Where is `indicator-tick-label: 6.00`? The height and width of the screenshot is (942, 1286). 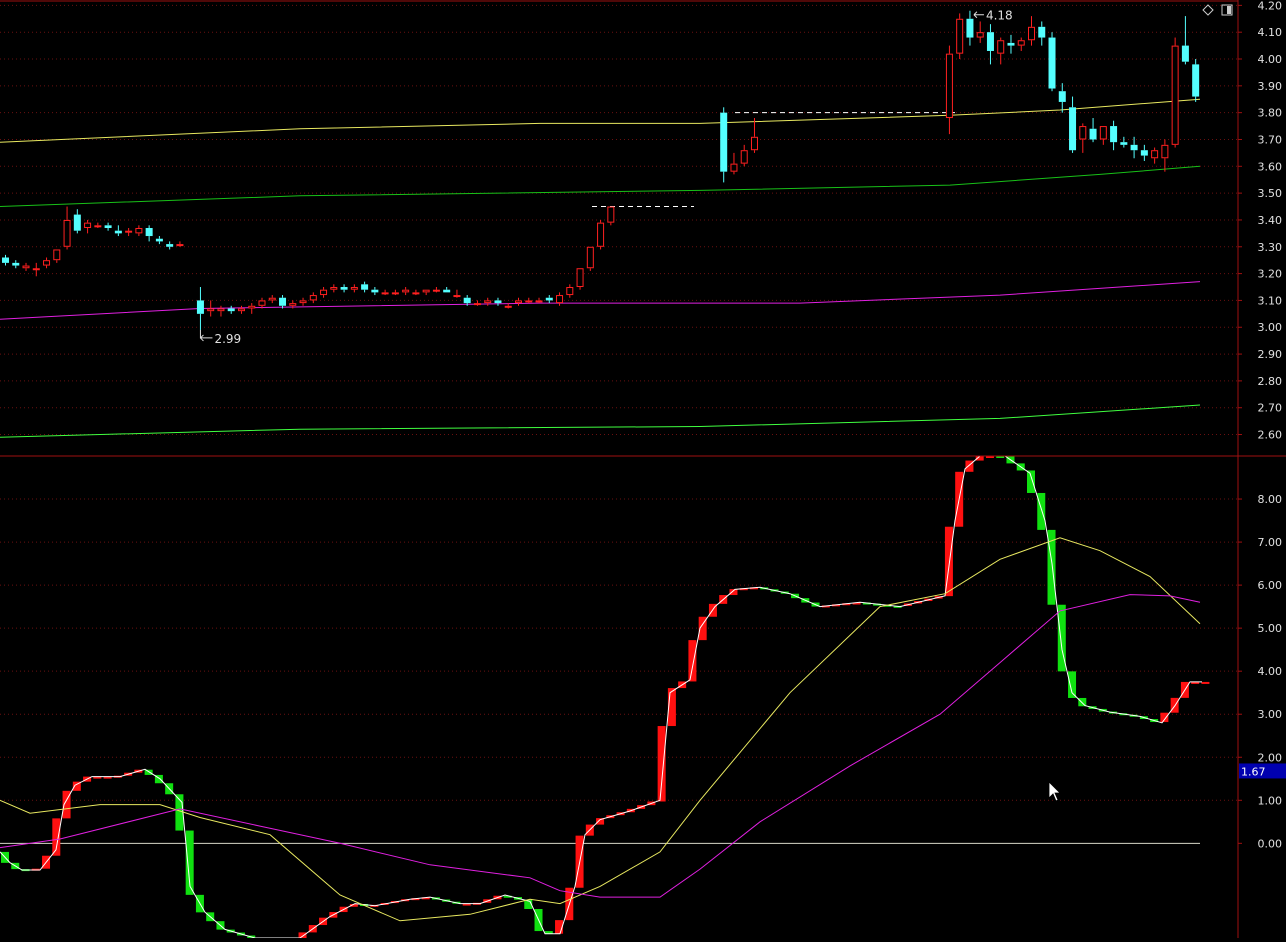
indicator-tick-label: 6.00 is located at coordinates (1270, 585).